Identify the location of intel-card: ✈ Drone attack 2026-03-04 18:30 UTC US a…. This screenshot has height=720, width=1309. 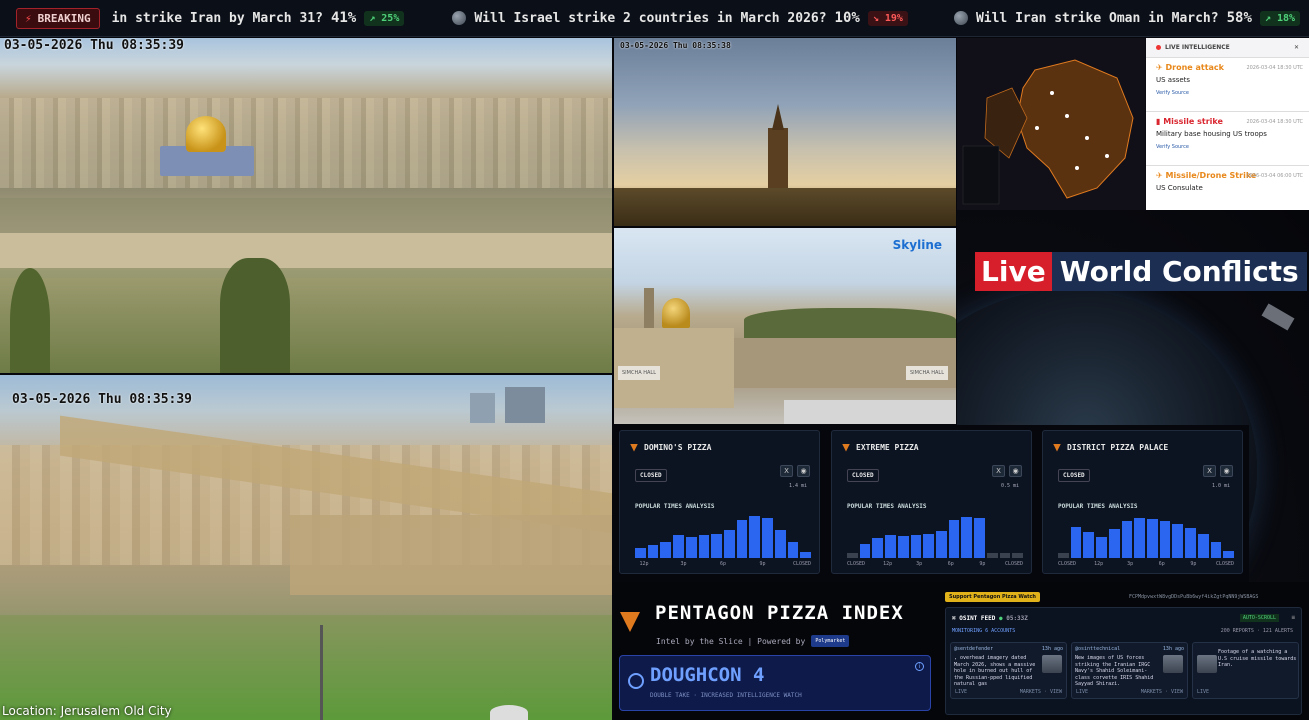
(1227, 84).